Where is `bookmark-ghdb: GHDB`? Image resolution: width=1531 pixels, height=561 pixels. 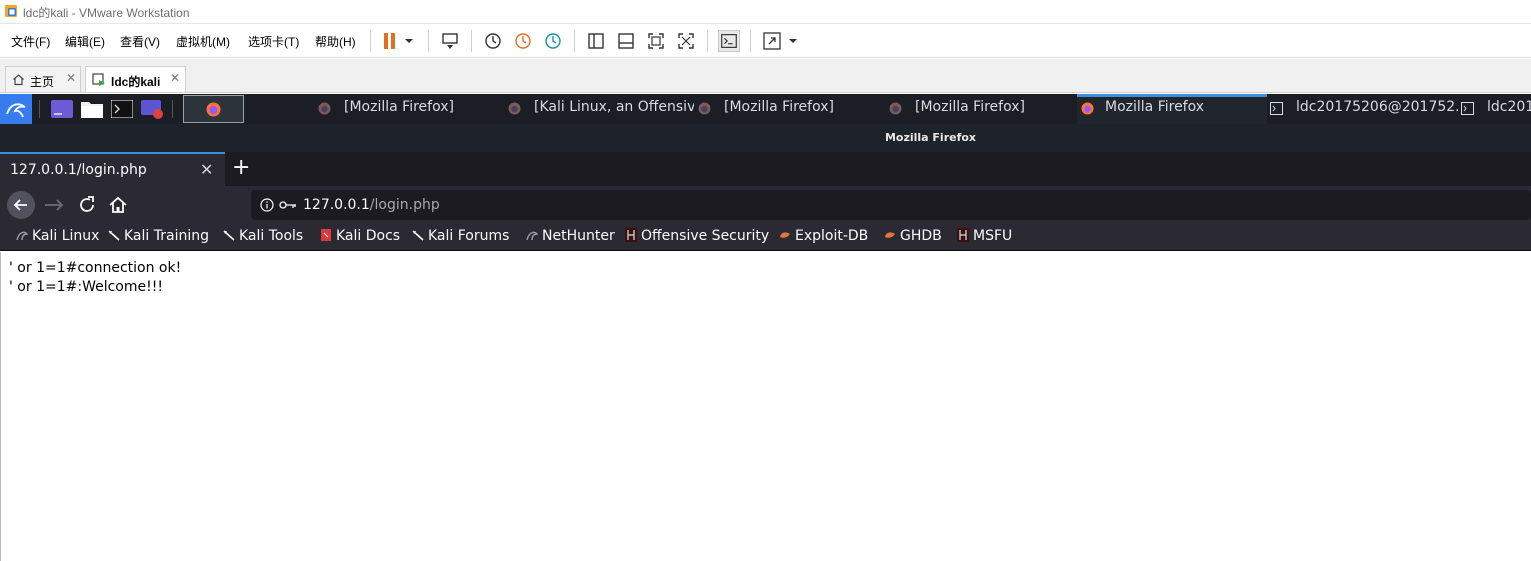
bookmark-ghdb: GHDB is located at coordinates (913, 236).